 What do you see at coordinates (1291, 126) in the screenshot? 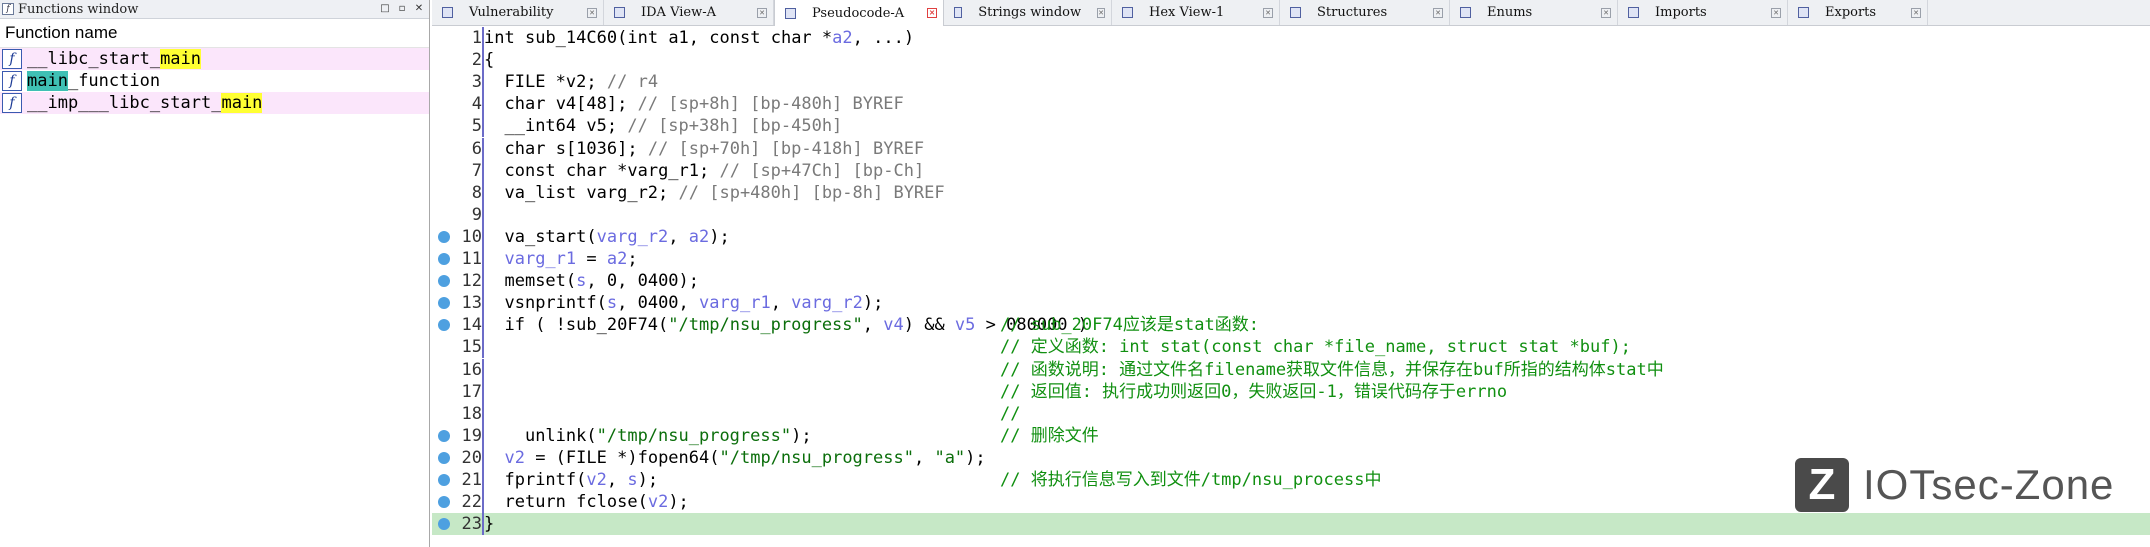
I see `code-line: 5 __int64 v5; // [sp+38h] [bp-450h]` at bounding box center [1291, 126].